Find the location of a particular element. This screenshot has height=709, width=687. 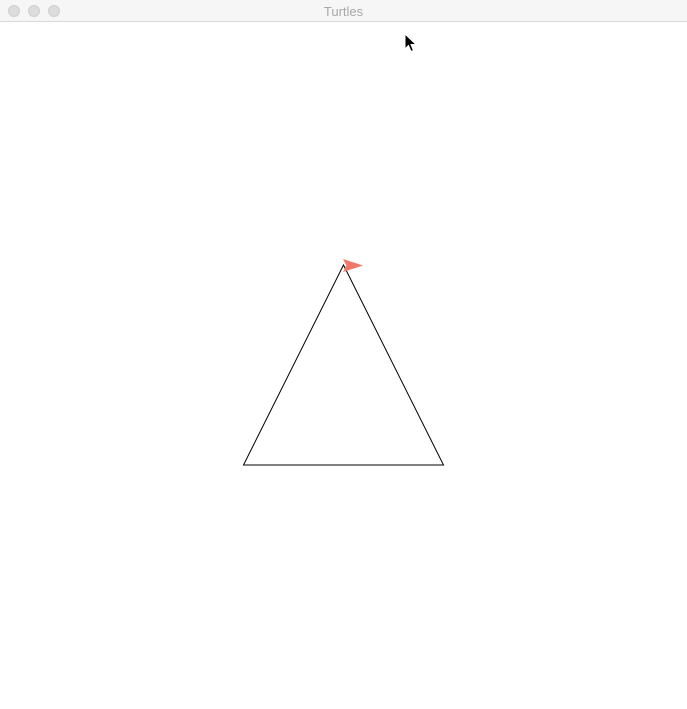

drawn-triangle is located at coordinates (343, 364).